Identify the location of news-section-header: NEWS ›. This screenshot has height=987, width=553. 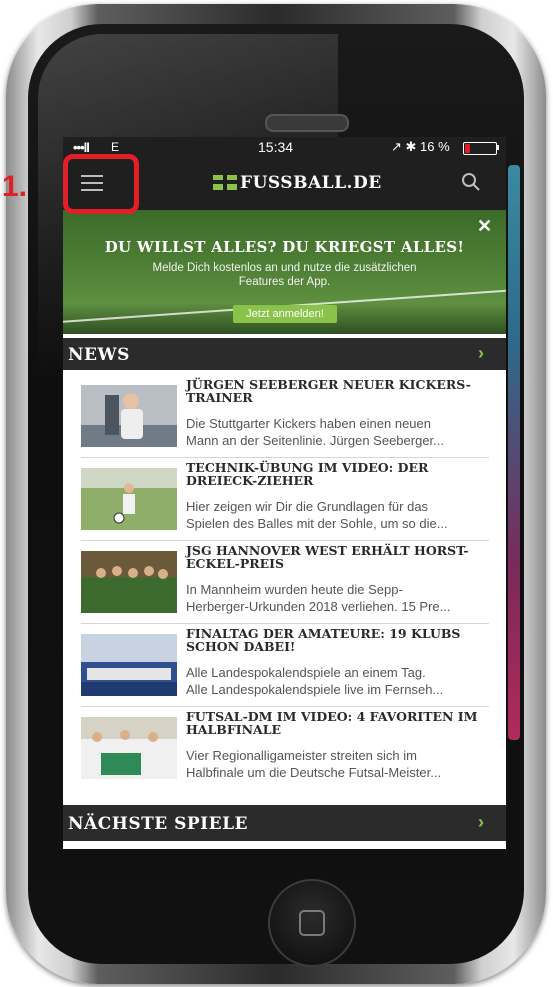
(284, 354).